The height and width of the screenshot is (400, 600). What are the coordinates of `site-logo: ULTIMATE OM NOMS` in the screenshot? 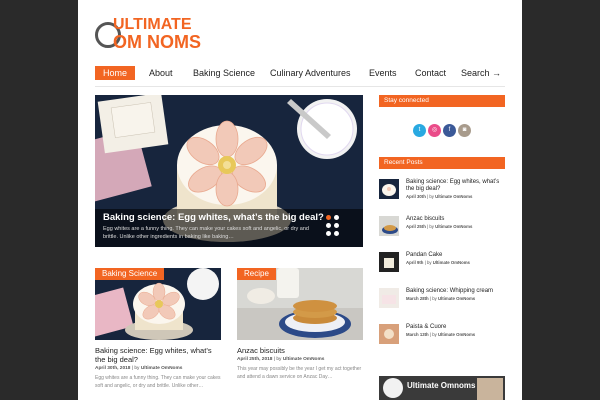 It's located at (150, 34).